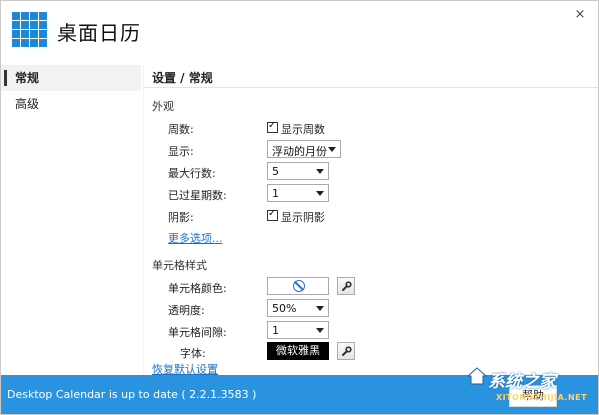 The image size is (599, 415). Describe the element at coordinates (542, 397) in the screenshot. I see `watermark-subtext: XITONGZHIJIA.NET` at that location.